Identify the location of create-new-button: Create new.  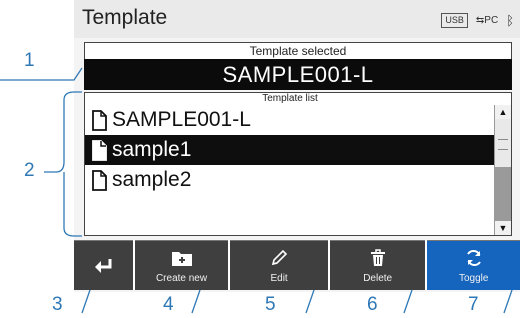
(181, 265).